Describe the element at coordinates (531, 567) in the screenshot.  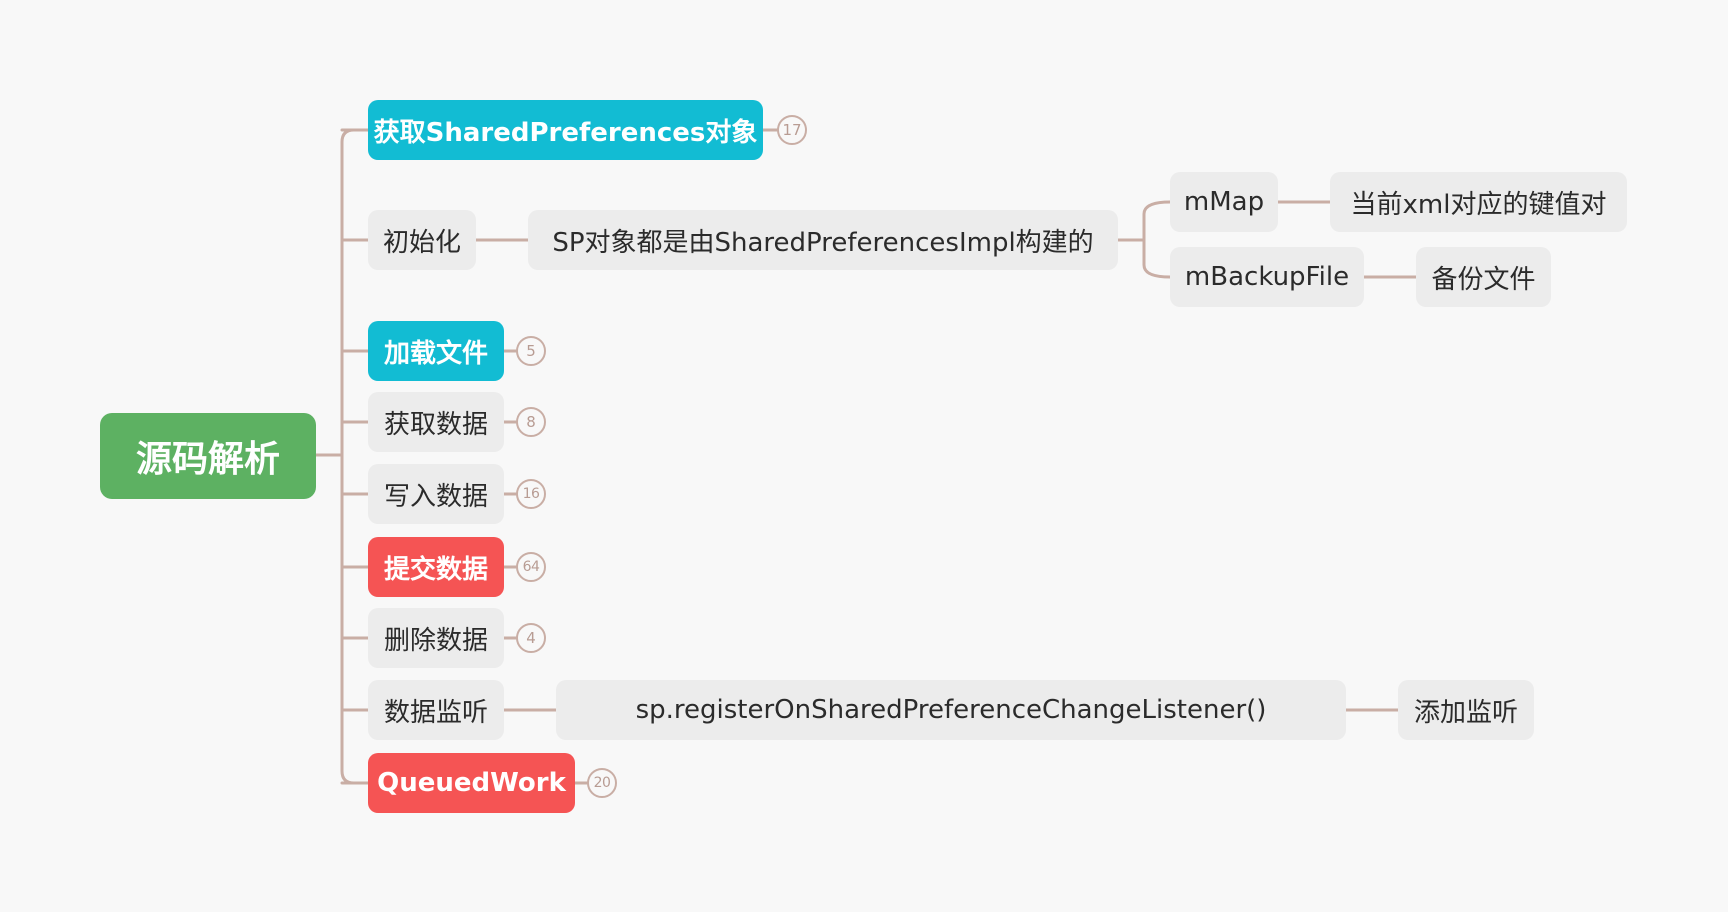
I see `count-badge-commit-data: 64` at that location.